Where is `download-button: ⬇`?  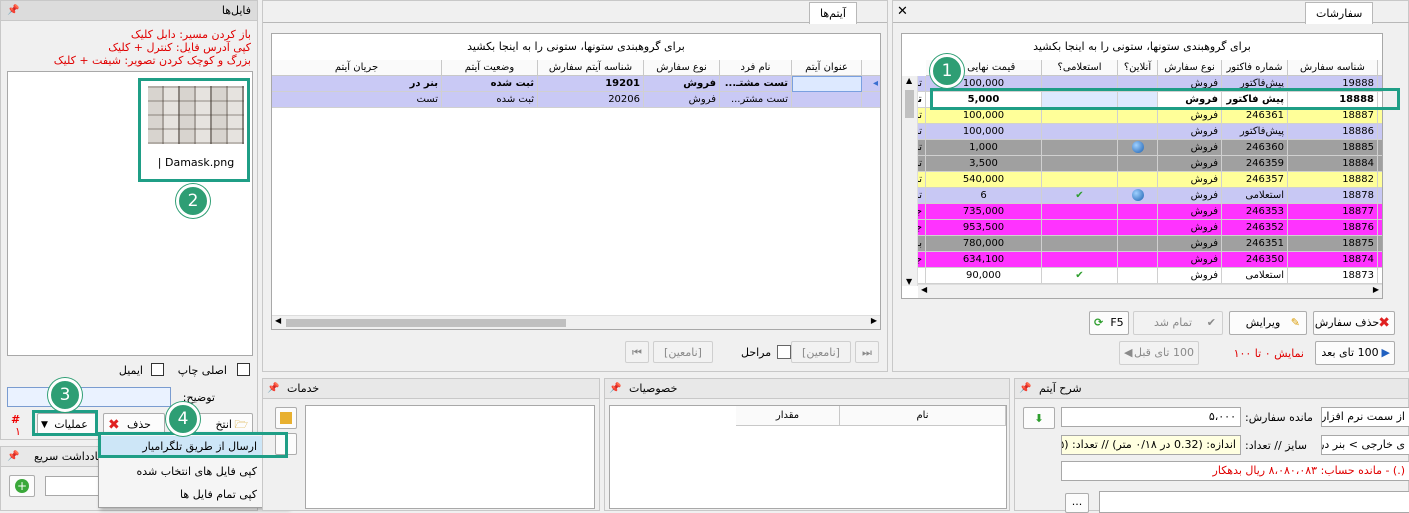 download-button: ⬇ is located at coordinates (1039, 418).